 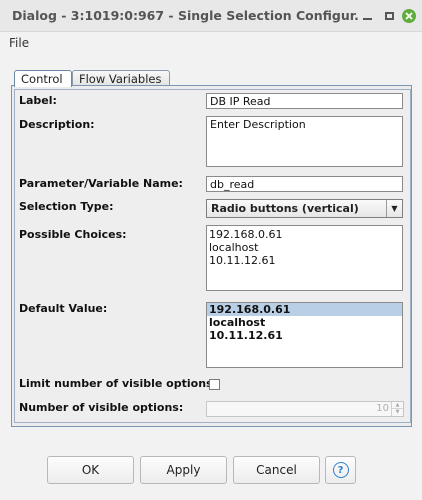 I want to click on menu-bar: File, so click(x=211, y=43).